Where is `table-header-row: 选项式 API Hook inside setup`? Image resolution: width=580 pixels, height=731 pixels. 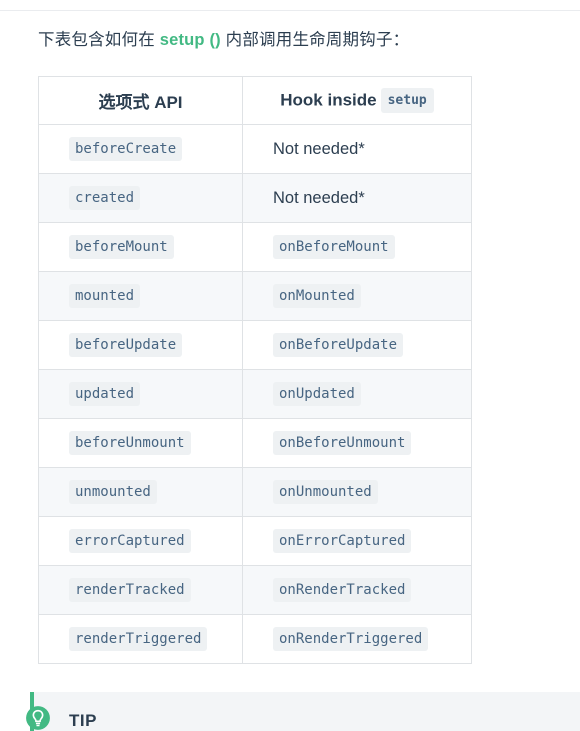
table-header-row: 选项式 API Hook inside setup is located at coordinates (255, 101).